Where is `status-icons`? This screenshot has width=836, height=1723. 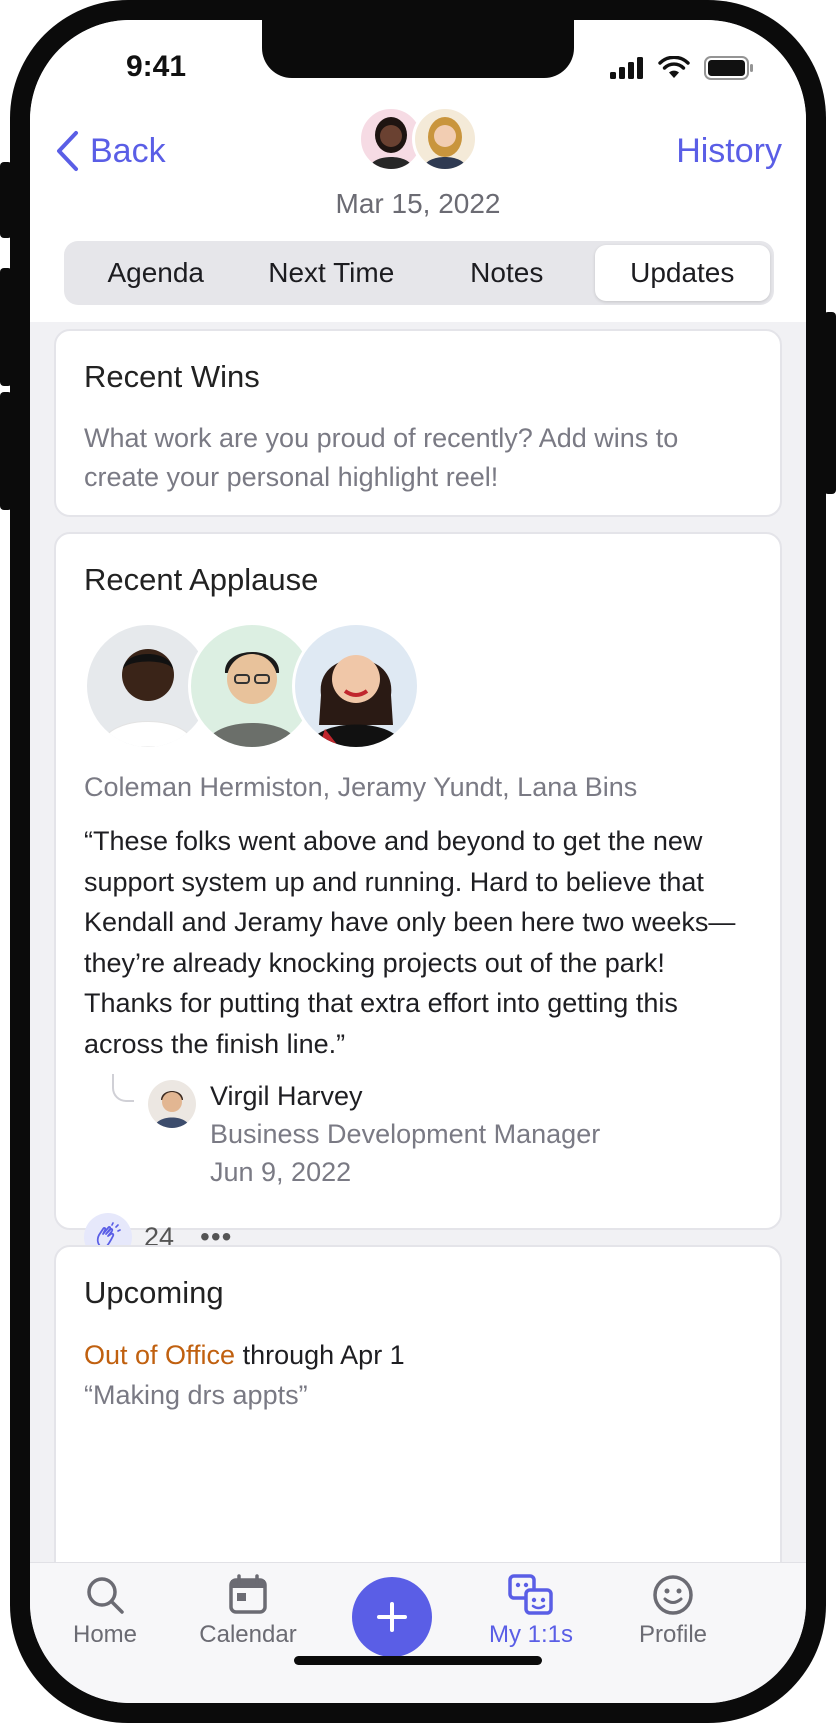 status-icons is located at coordinates (682, 68).